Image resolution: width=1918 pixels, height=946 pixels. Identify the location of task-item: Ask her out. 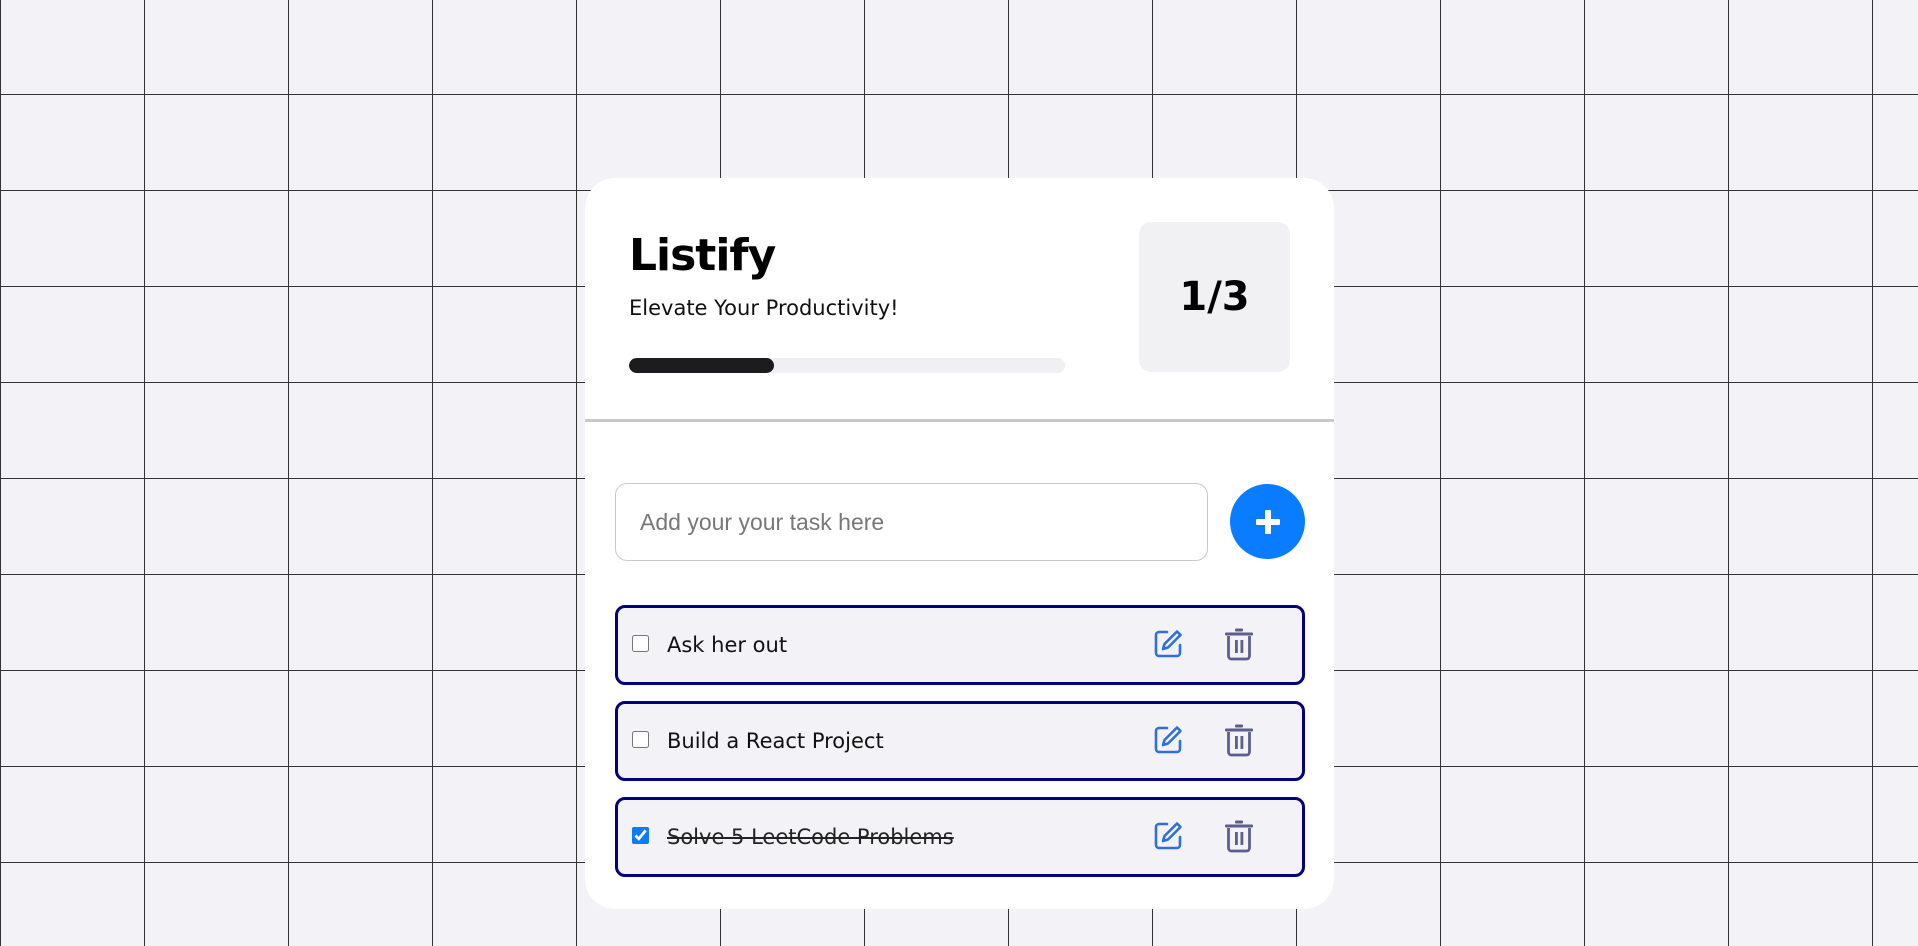
(960, 645).